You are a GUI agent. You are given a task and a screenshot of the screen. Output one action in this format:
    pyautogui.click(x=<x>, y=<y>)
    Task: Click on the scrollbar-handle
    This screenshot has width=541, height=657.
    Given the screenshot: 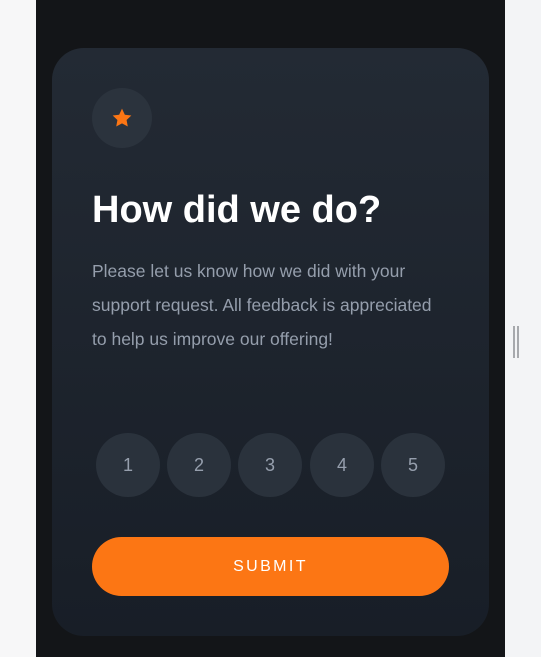 What is the action you would take?
    pyautogui.click(x=516, y=342)
    